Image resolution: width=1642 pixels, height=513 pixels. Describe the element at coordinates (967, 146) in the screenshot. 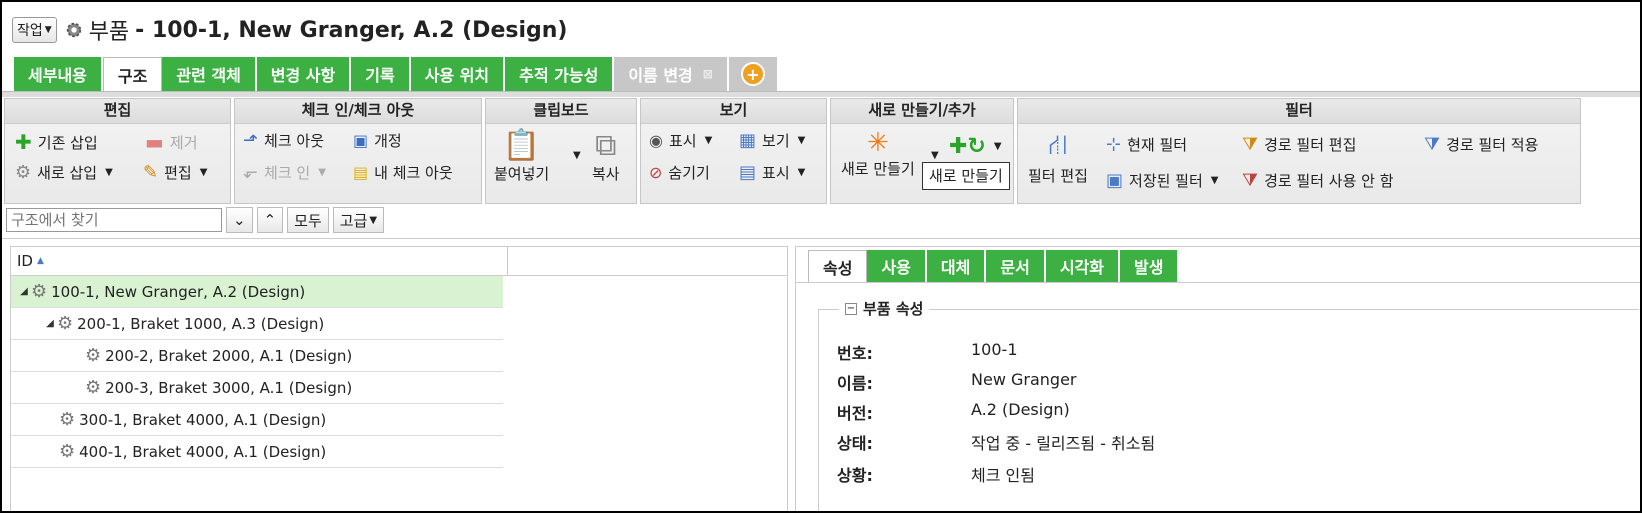

I see `plus-arrow-icon: ✚↻` at that location.